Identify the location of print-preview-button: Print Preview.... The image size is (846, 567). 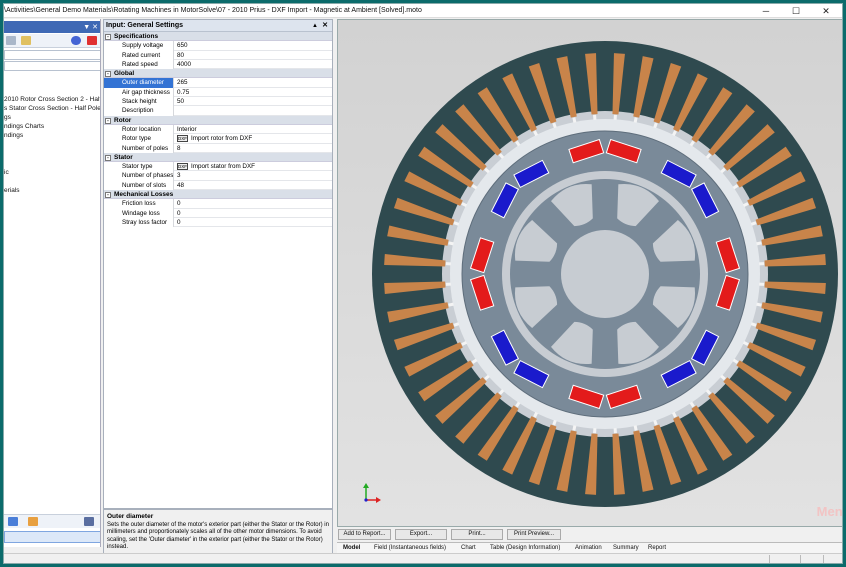
(534, 534).